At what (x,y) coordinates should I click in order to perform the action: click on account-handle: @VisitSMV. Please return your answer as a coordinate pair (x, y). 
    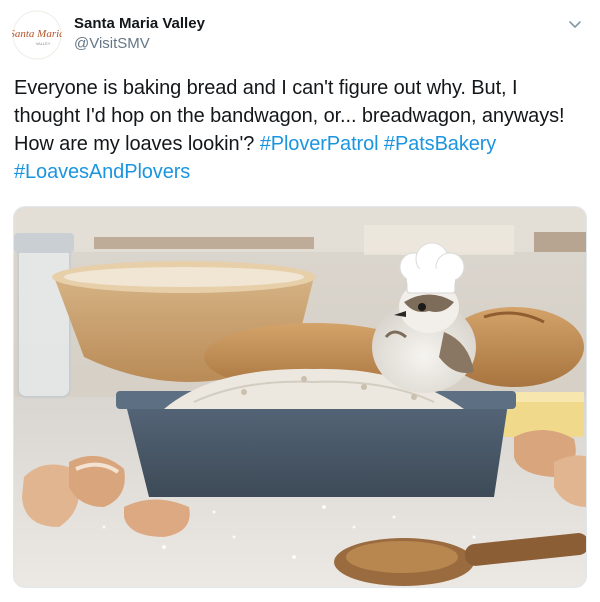
    Looking at the image, I should click on (139, 44).